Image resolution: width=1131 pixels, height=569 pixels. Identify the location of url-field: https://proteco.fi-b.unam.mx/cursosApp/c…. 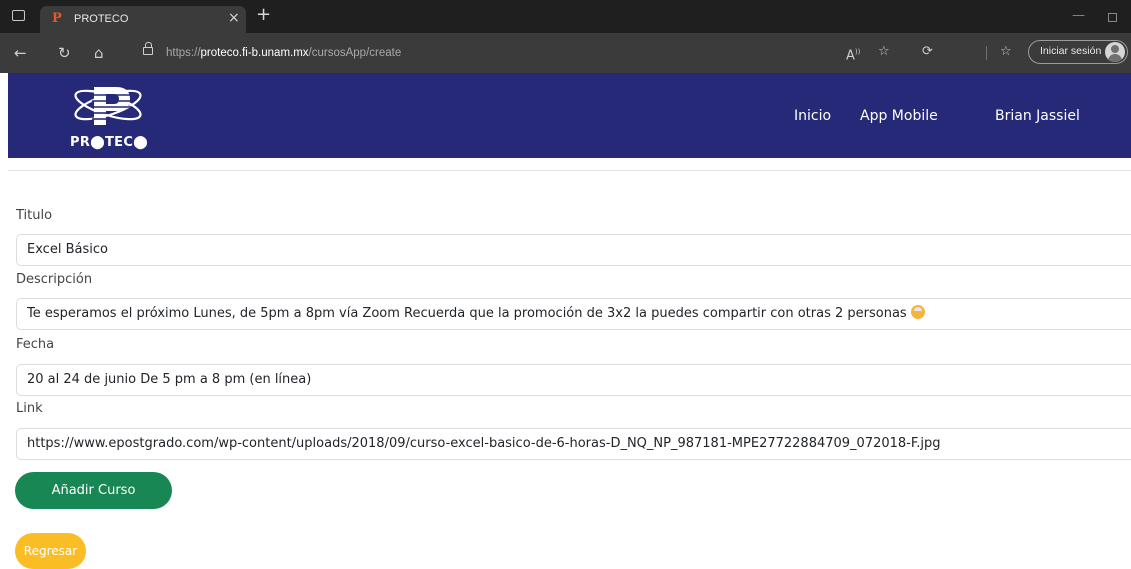
(283, 53).